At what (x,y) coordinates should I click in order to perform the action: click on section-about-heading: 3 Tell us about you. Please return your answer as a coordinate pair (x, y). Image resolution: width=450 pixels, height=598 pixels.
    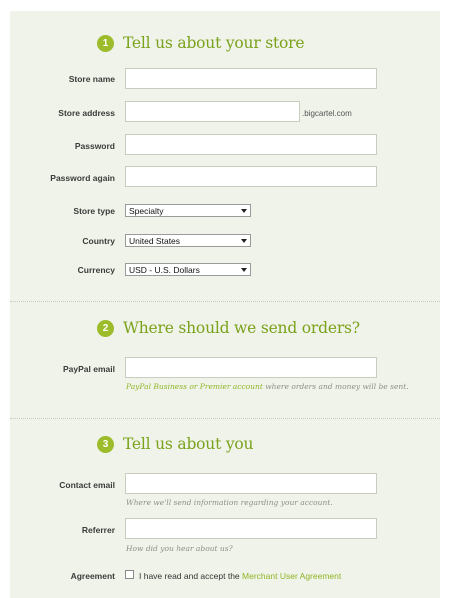
    Looking at the image, I should click on (175, 444).